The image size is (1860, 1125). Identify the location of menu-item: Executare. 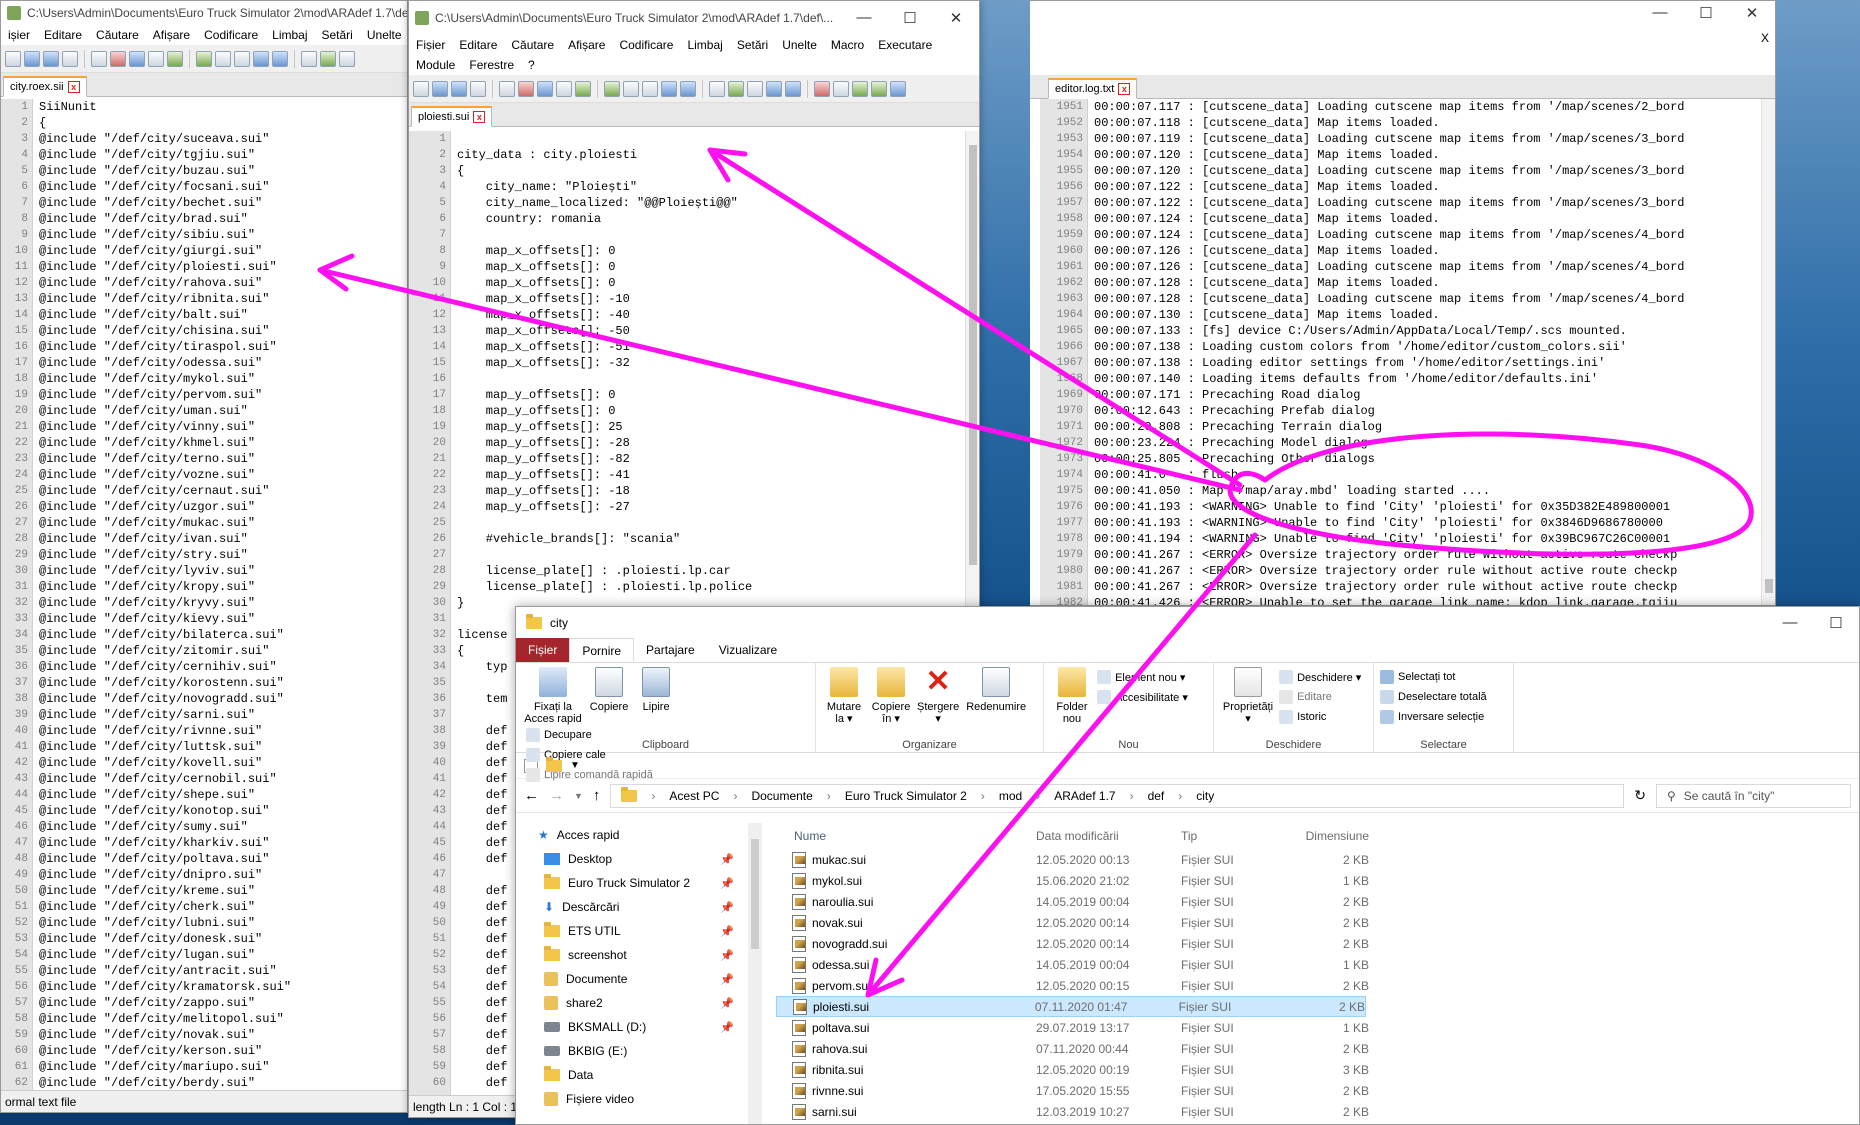
(905, 45).